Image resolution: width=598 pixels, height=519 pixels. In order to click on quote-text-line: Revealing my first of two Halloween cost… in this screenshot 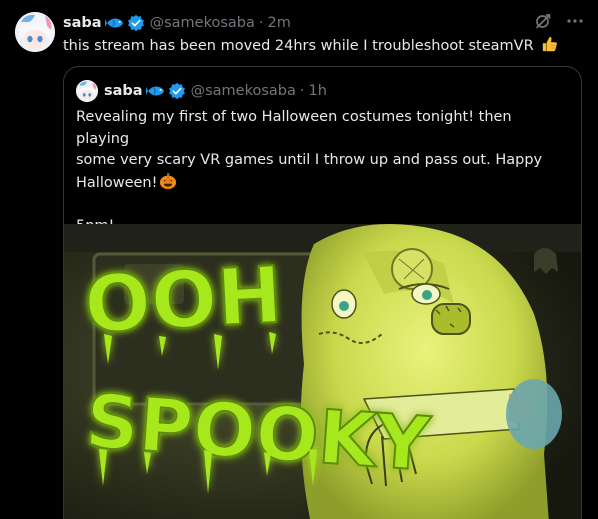, I will do `click(294, 128)`.